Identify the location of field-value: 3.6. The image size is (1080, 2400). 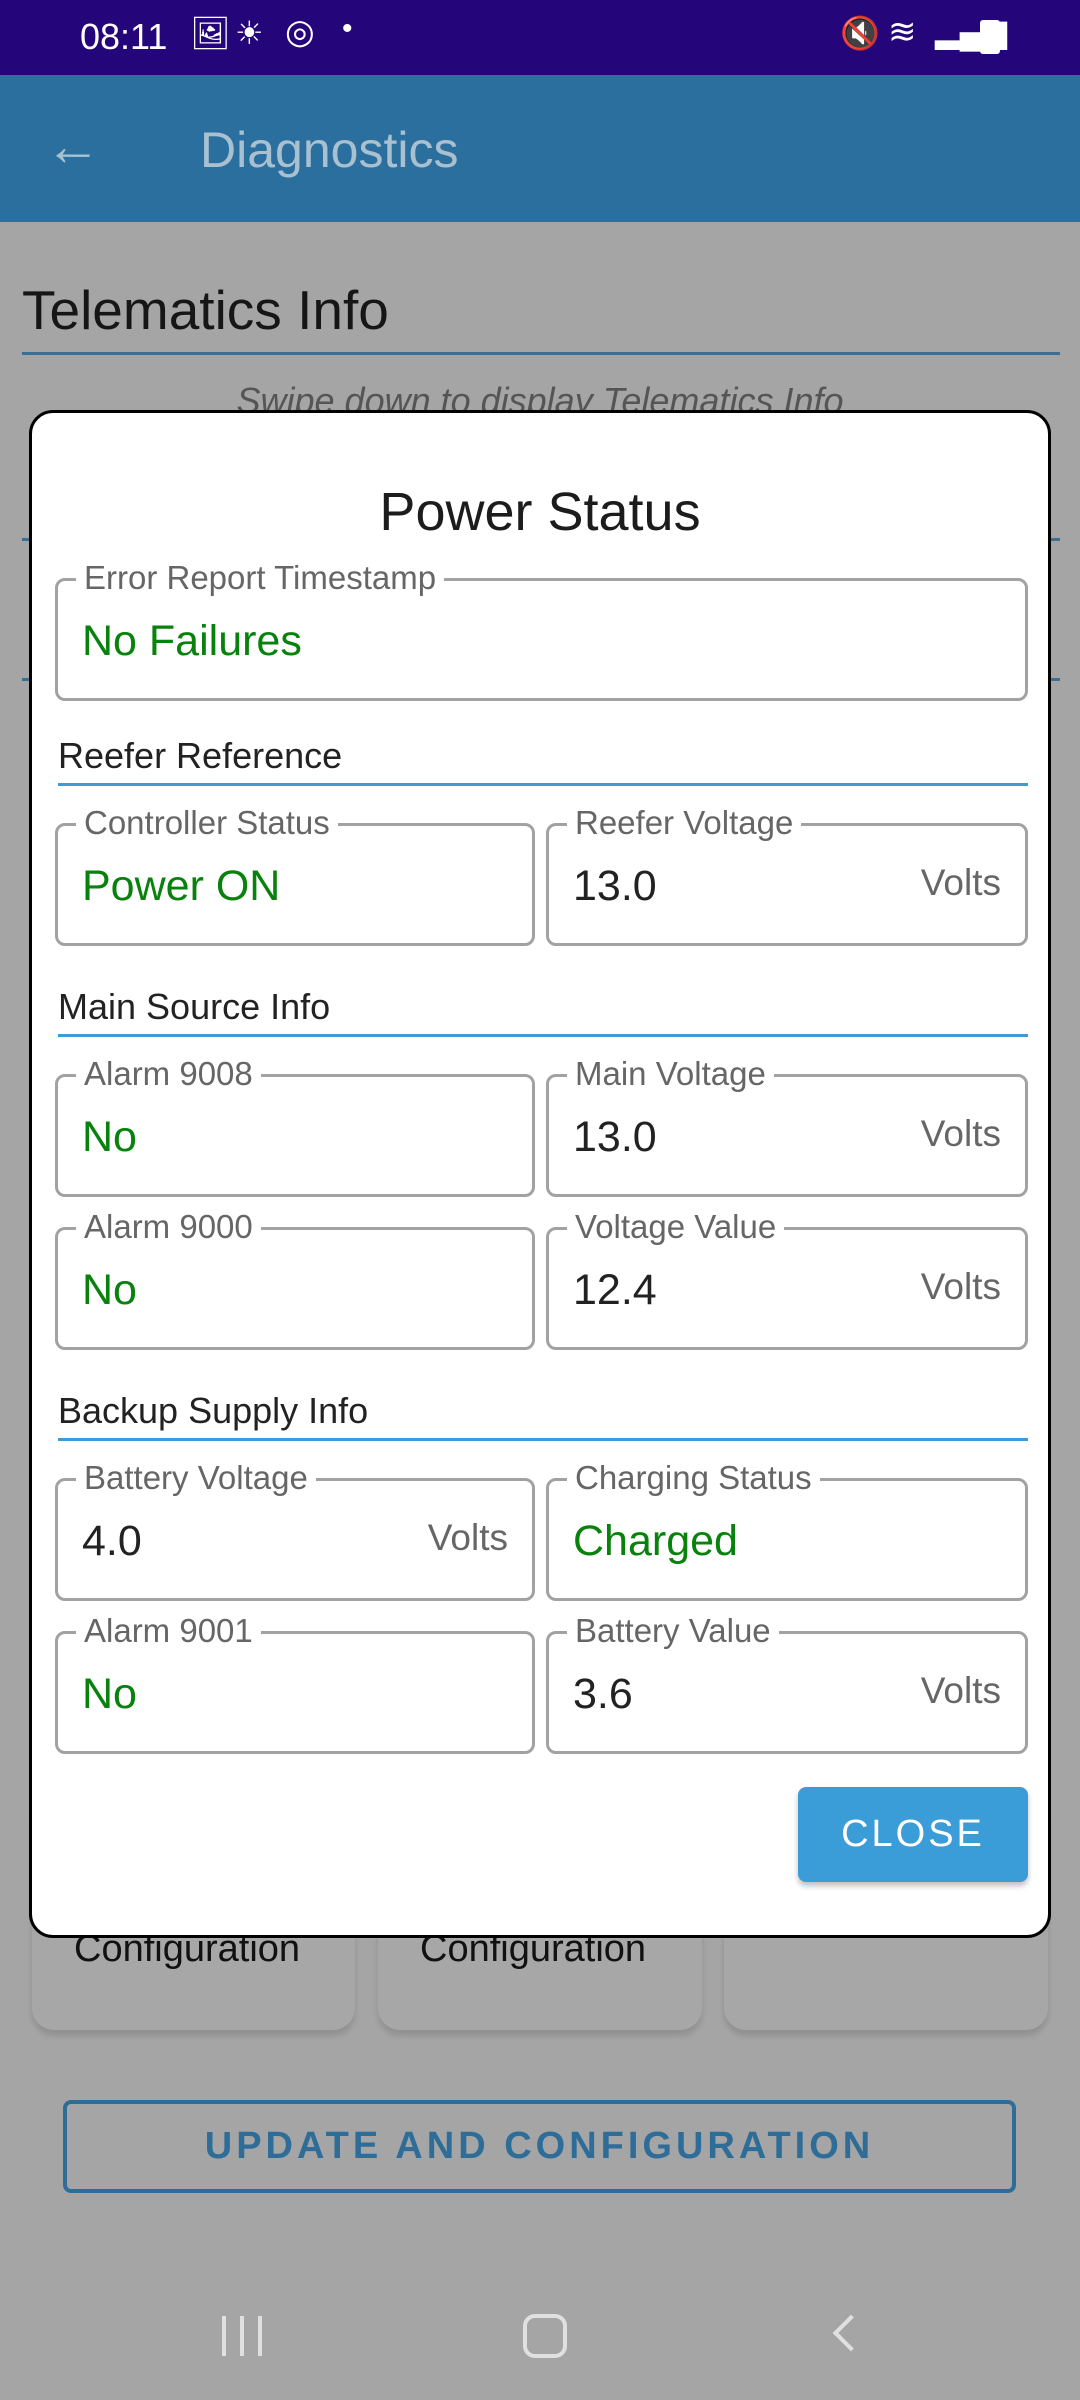
(603, 1694).